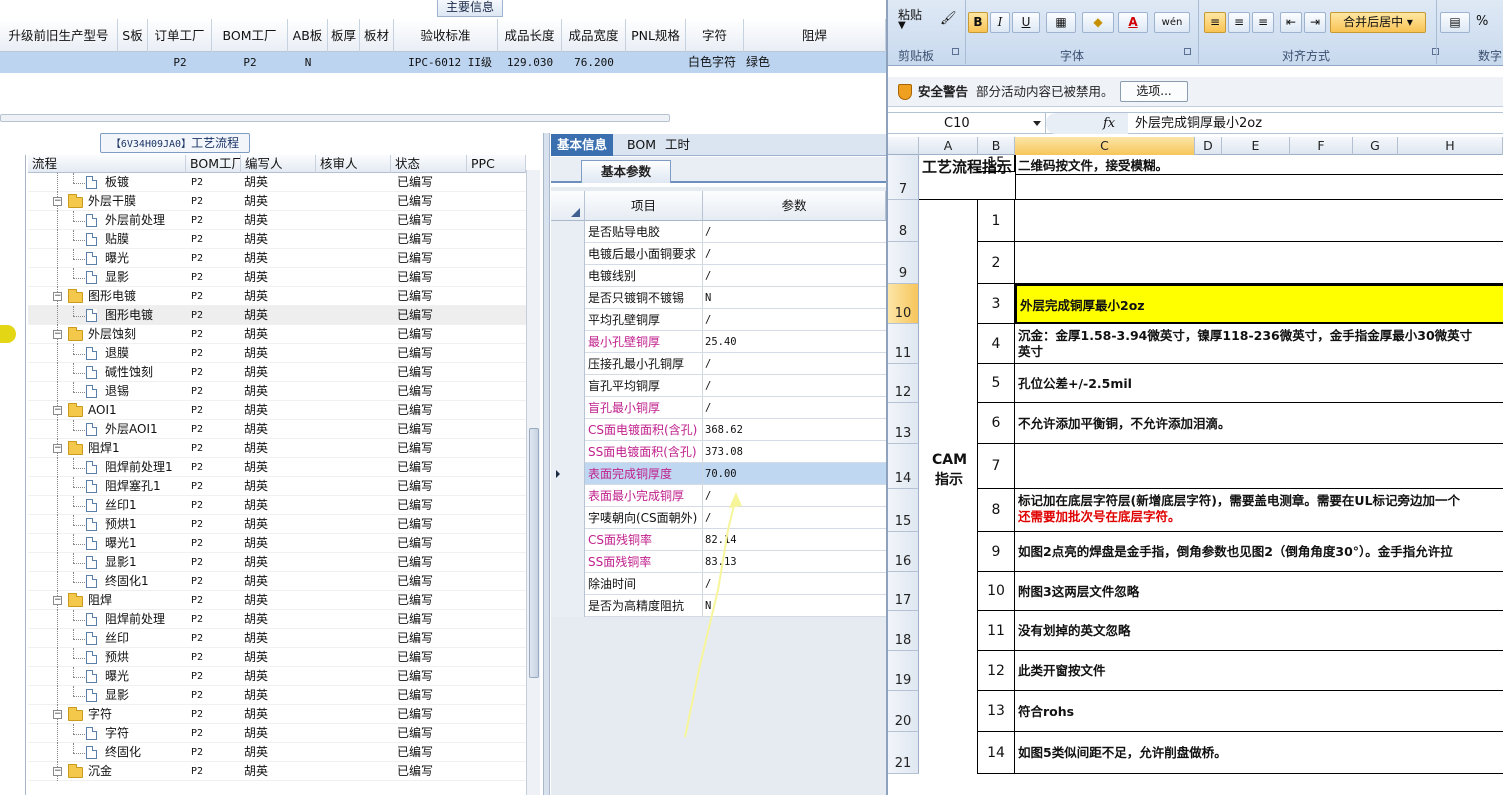 The width and height of the screenshot is (1503, 795). What do you see at coordinates (1239, 22) in the screenshot?
I see `align-center-icon: ≡` at bounding box center [1239, 22].